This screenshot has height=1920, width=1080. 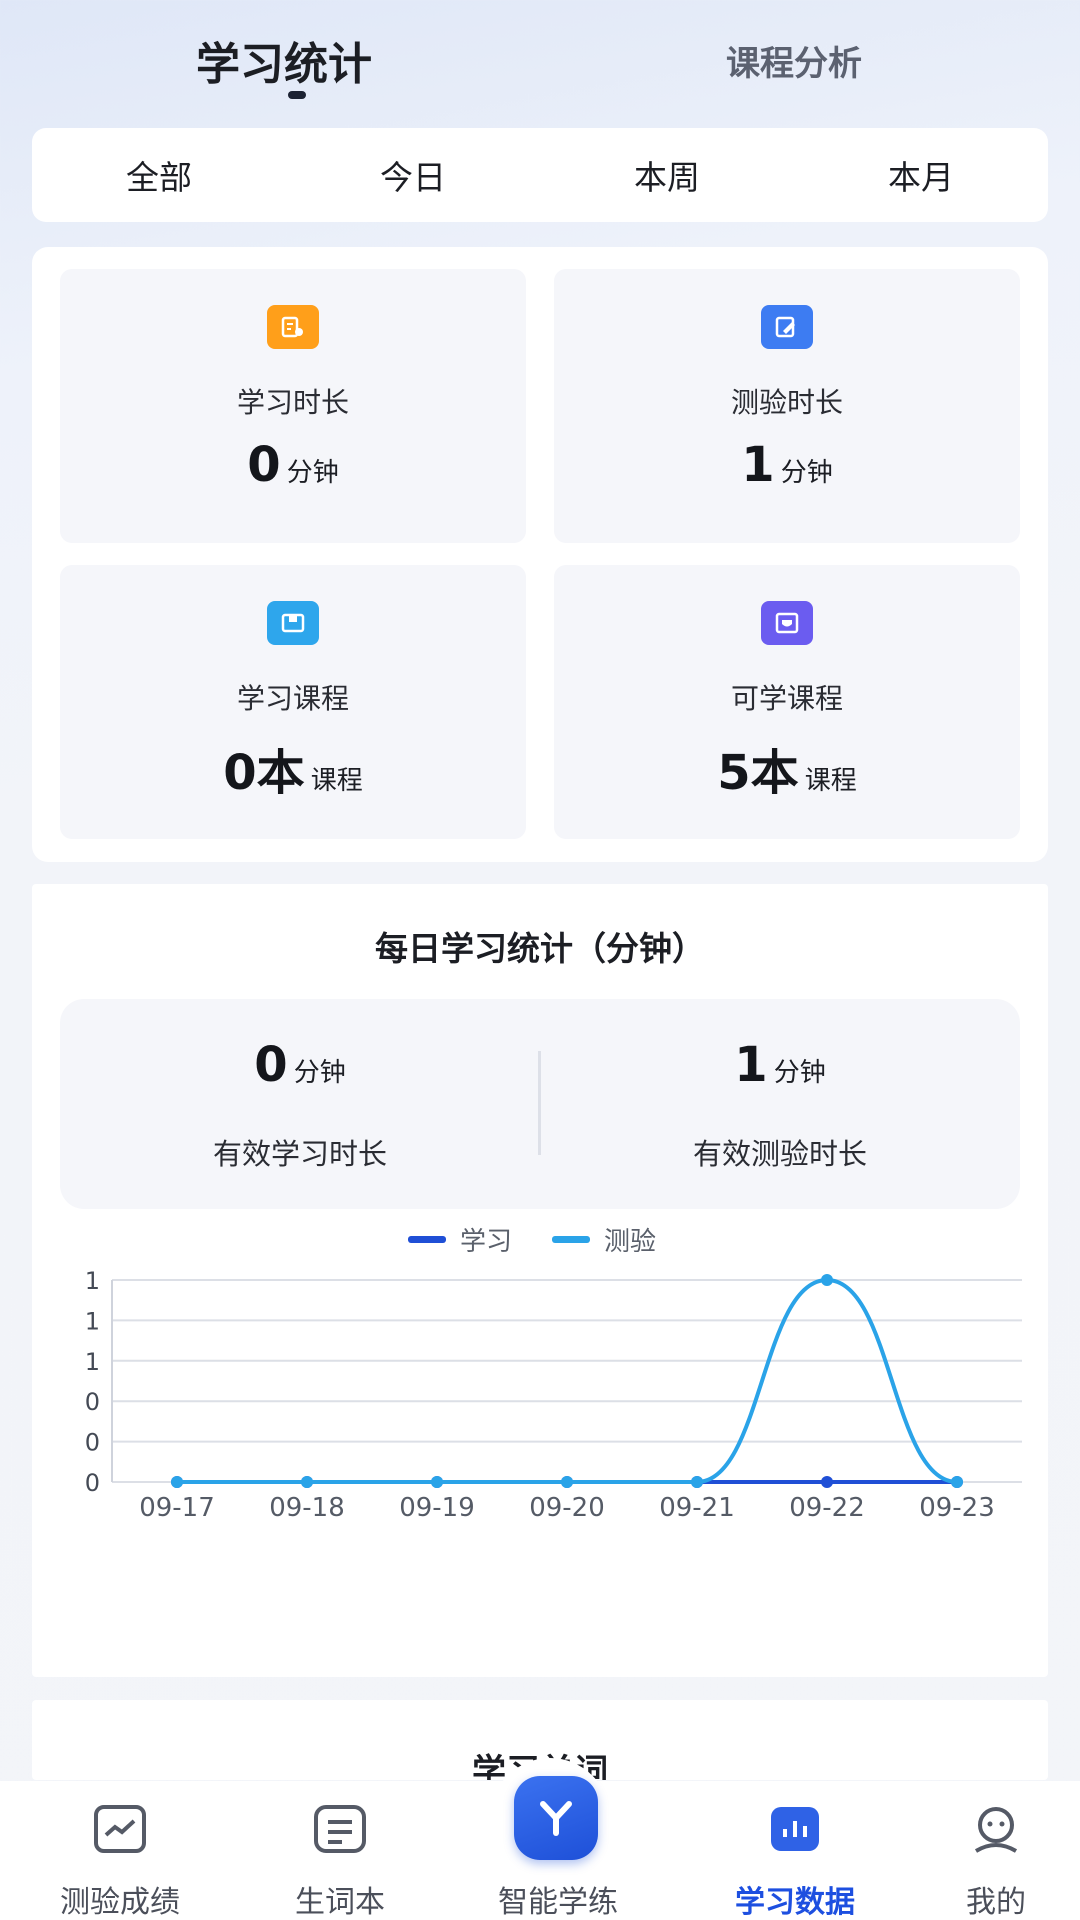 What do you see at coordinates (340, 1902) in the screenshot?
I see `nav-label: 生词本` at bounding box center [340, 1902].